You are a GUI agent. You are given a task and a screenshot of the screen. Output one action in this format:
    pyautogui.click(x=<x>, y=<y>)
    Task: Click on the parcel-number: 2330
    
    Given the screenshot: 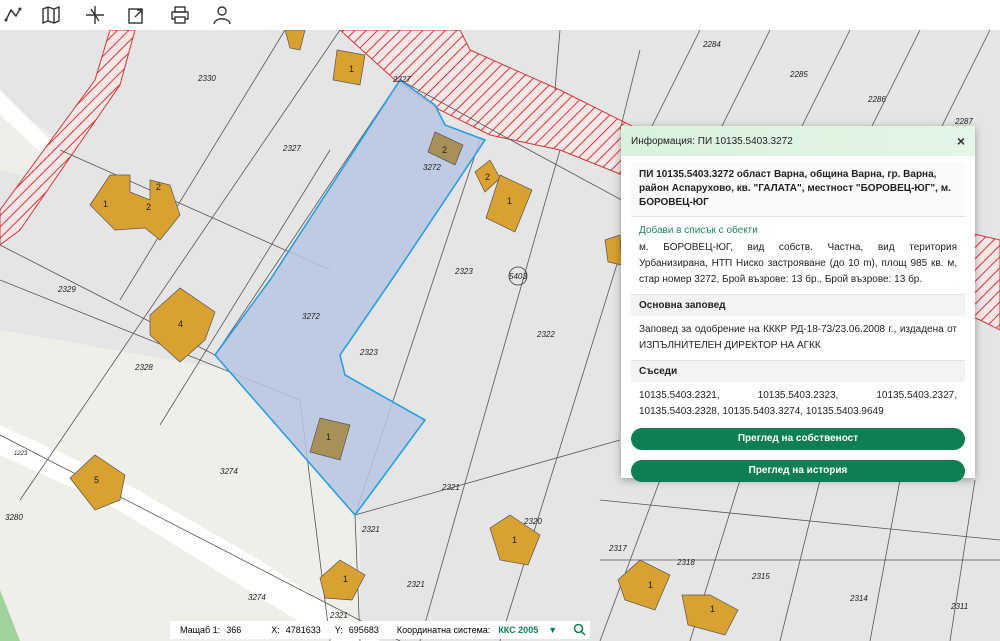 What is the action you would take?
    pyautogui.click(x=206, y=78)
    